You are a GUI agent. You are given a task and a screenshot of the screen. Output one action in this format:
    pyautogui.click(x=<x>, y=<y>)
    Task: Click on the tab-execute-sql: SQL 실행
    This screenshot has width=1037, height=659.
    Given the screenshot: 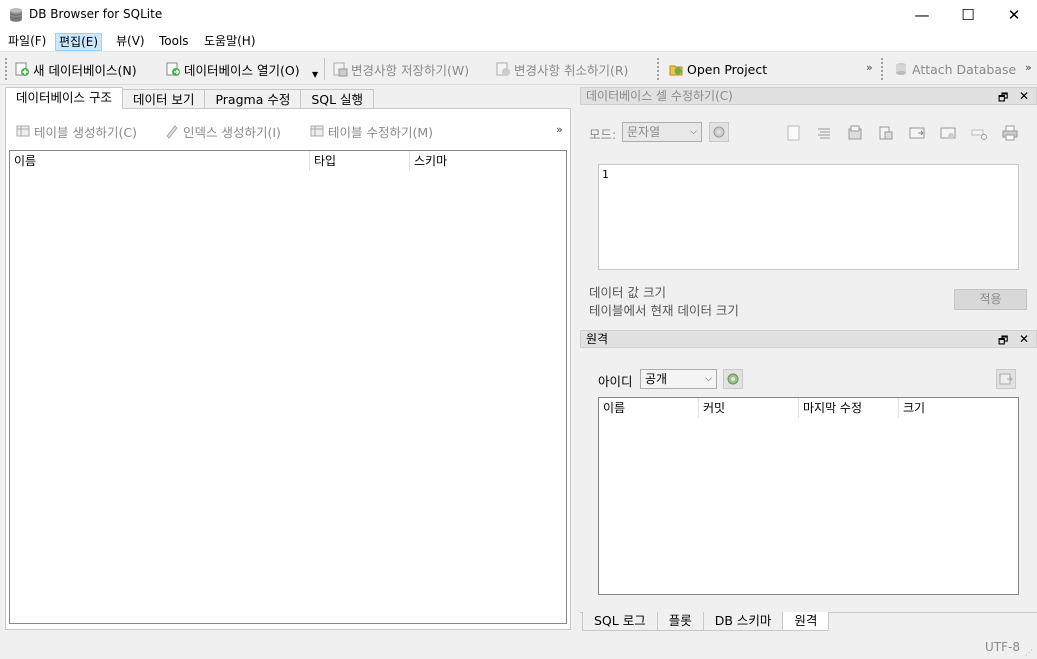 What is the action you would take?
    pyautogui.click(x=337, y=99)
    